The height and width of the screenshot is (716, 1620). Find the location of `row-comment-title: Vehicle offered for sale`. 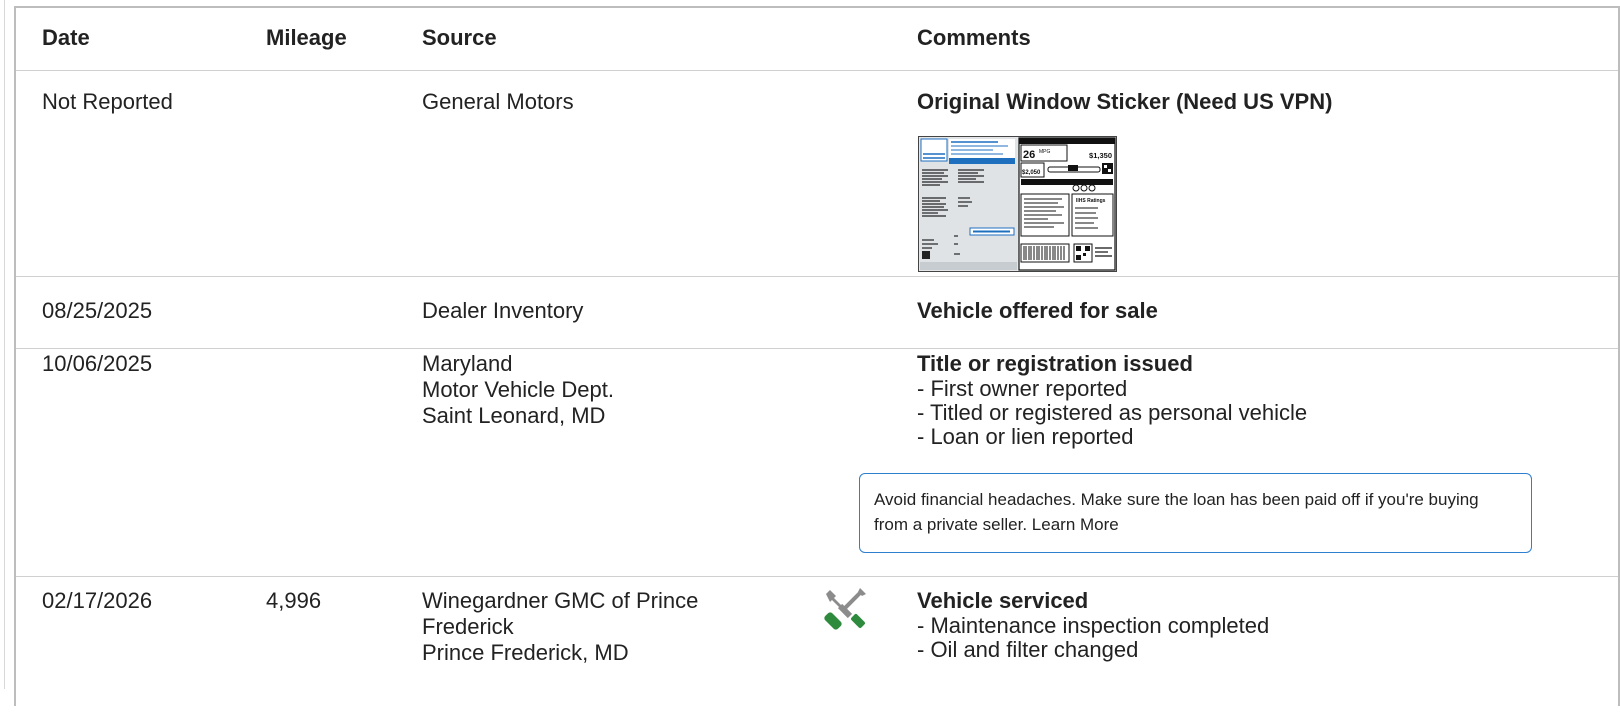

row-comment-title: Vehicle offered for sale is located at coordinates (1037, 310).